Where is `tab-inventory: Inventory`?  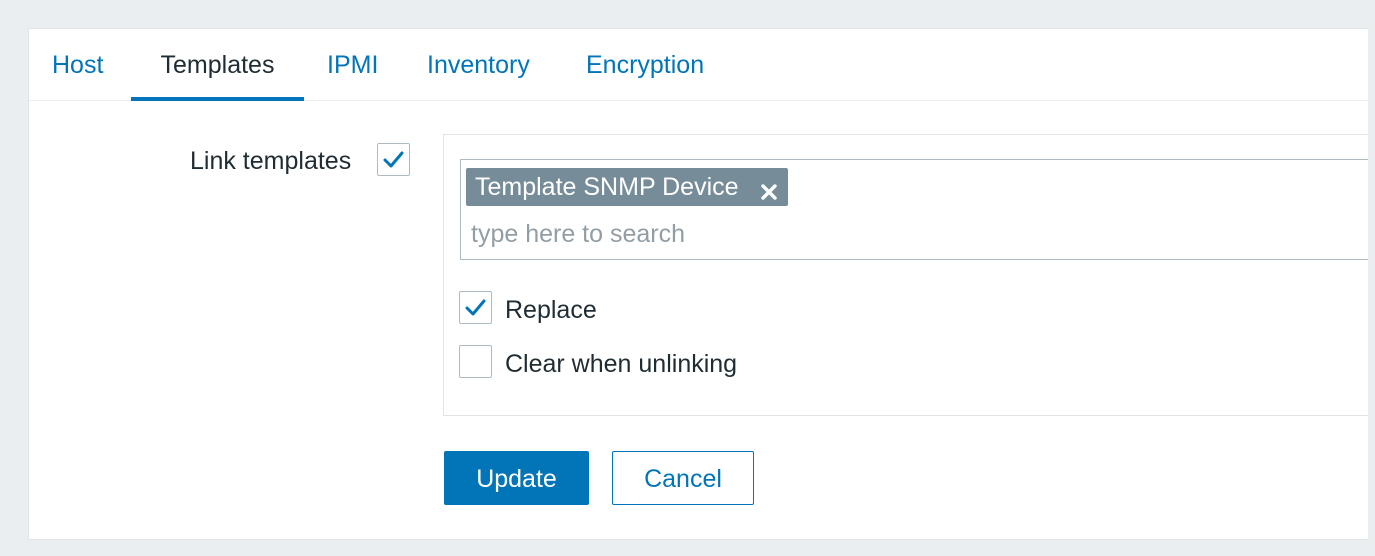 tab-inventory: Inventory is located at coordinates (478, 65).